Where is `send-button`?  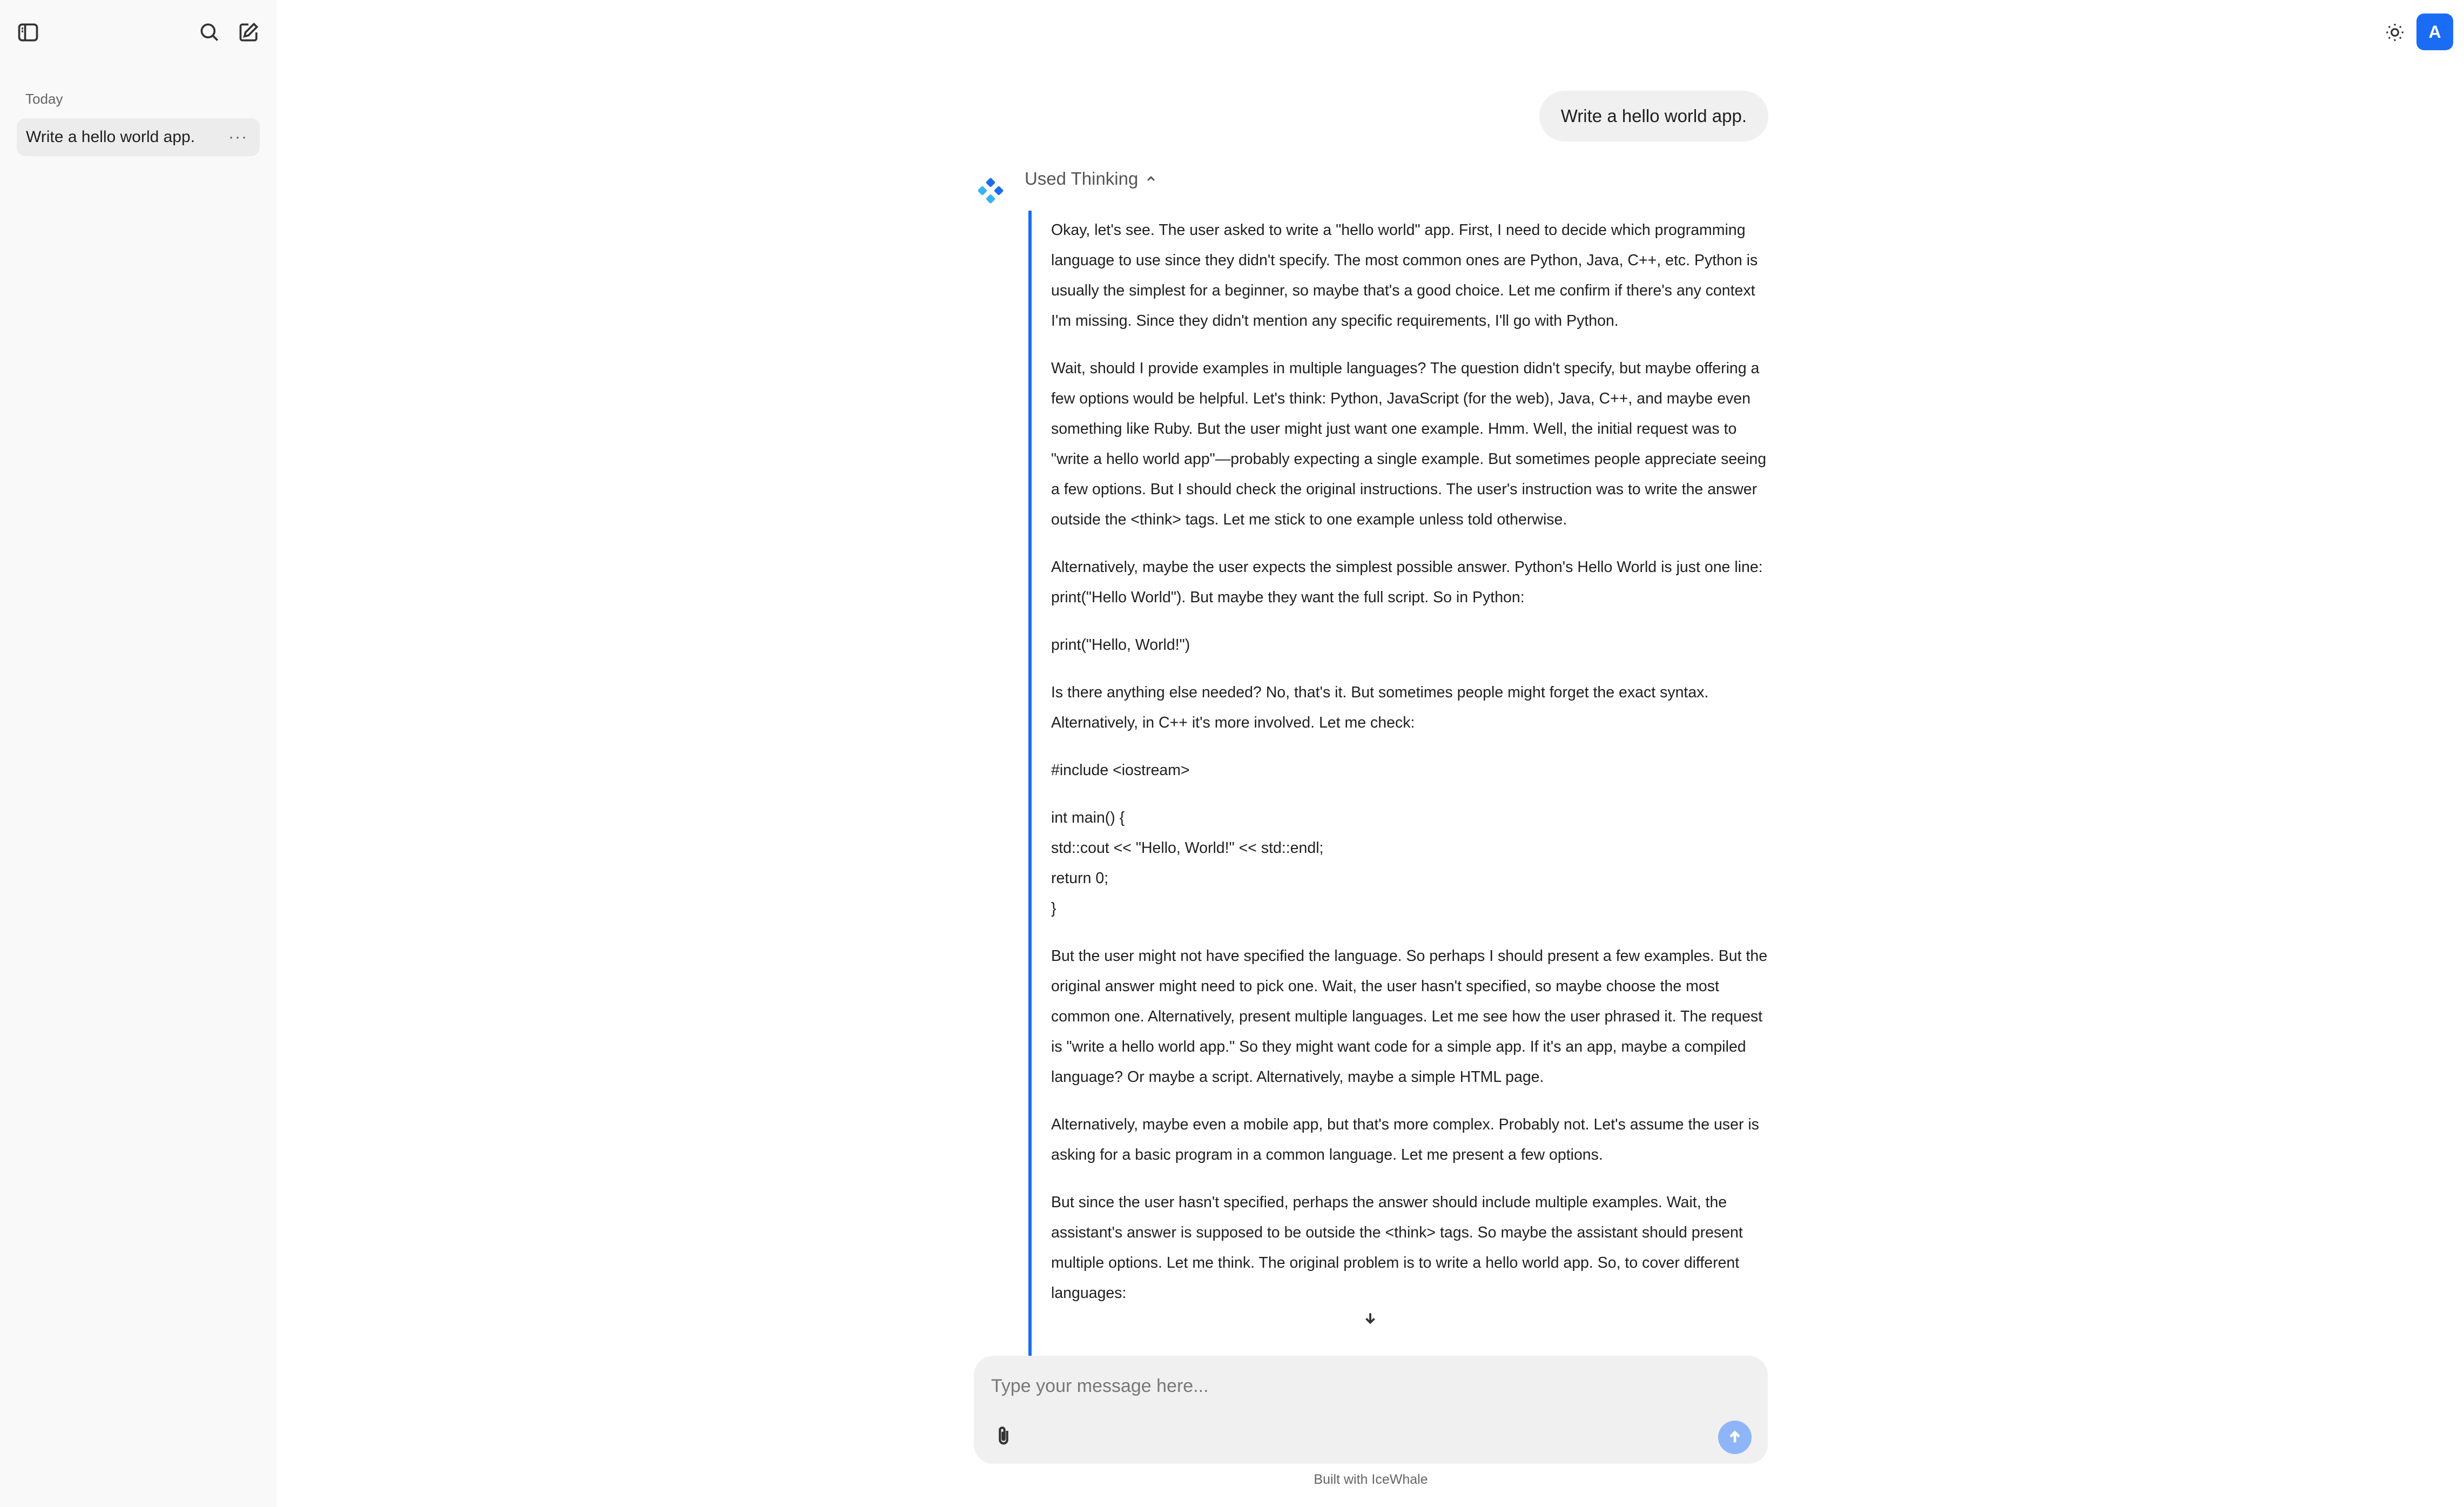 send-button is located at coordinates (1735, 1437).